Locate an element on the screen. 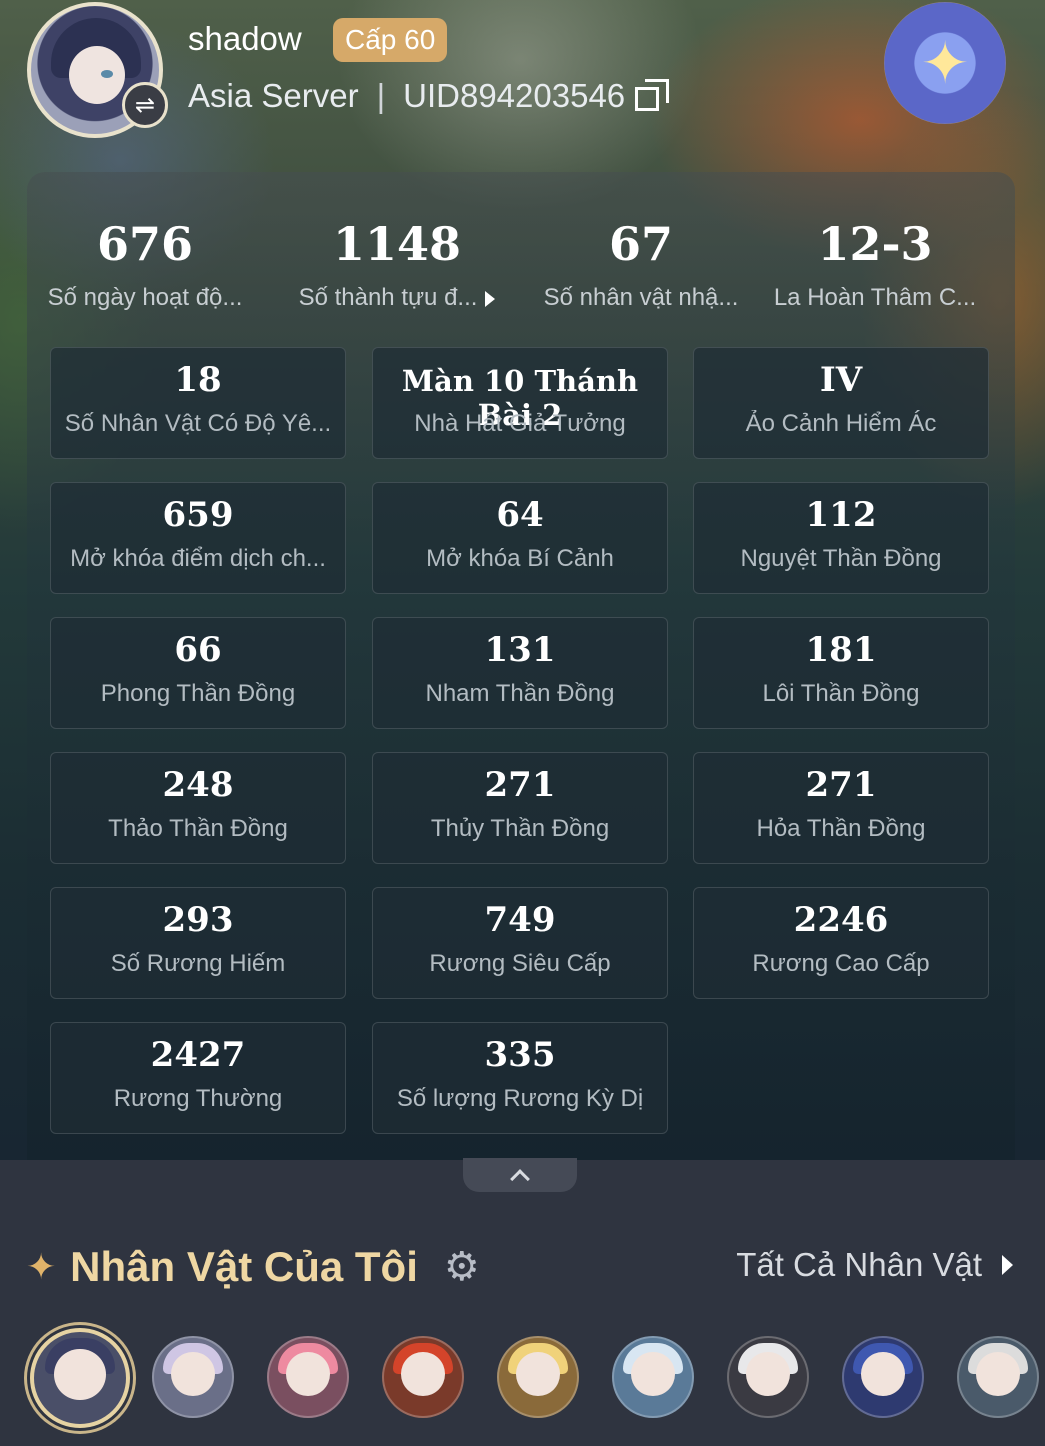 Image resolution: width=1045 pixels, height=1446 pixels. level-badge: Cấp 60 is located at coordinates (390, 40).